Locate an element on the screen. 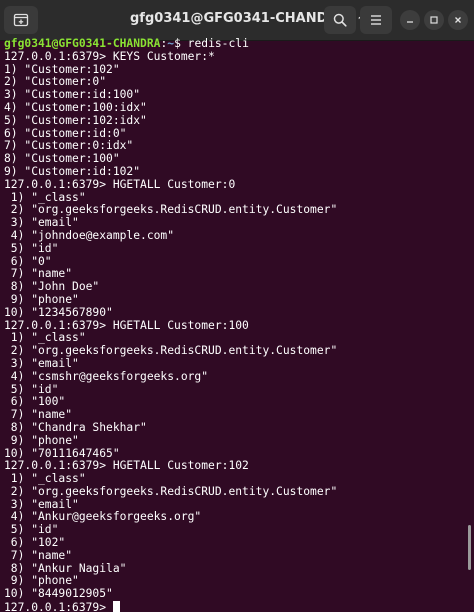 Image resolution: width=474 pixels, height=612 pixels. new-tab-button is located at coordinates (21, 20).